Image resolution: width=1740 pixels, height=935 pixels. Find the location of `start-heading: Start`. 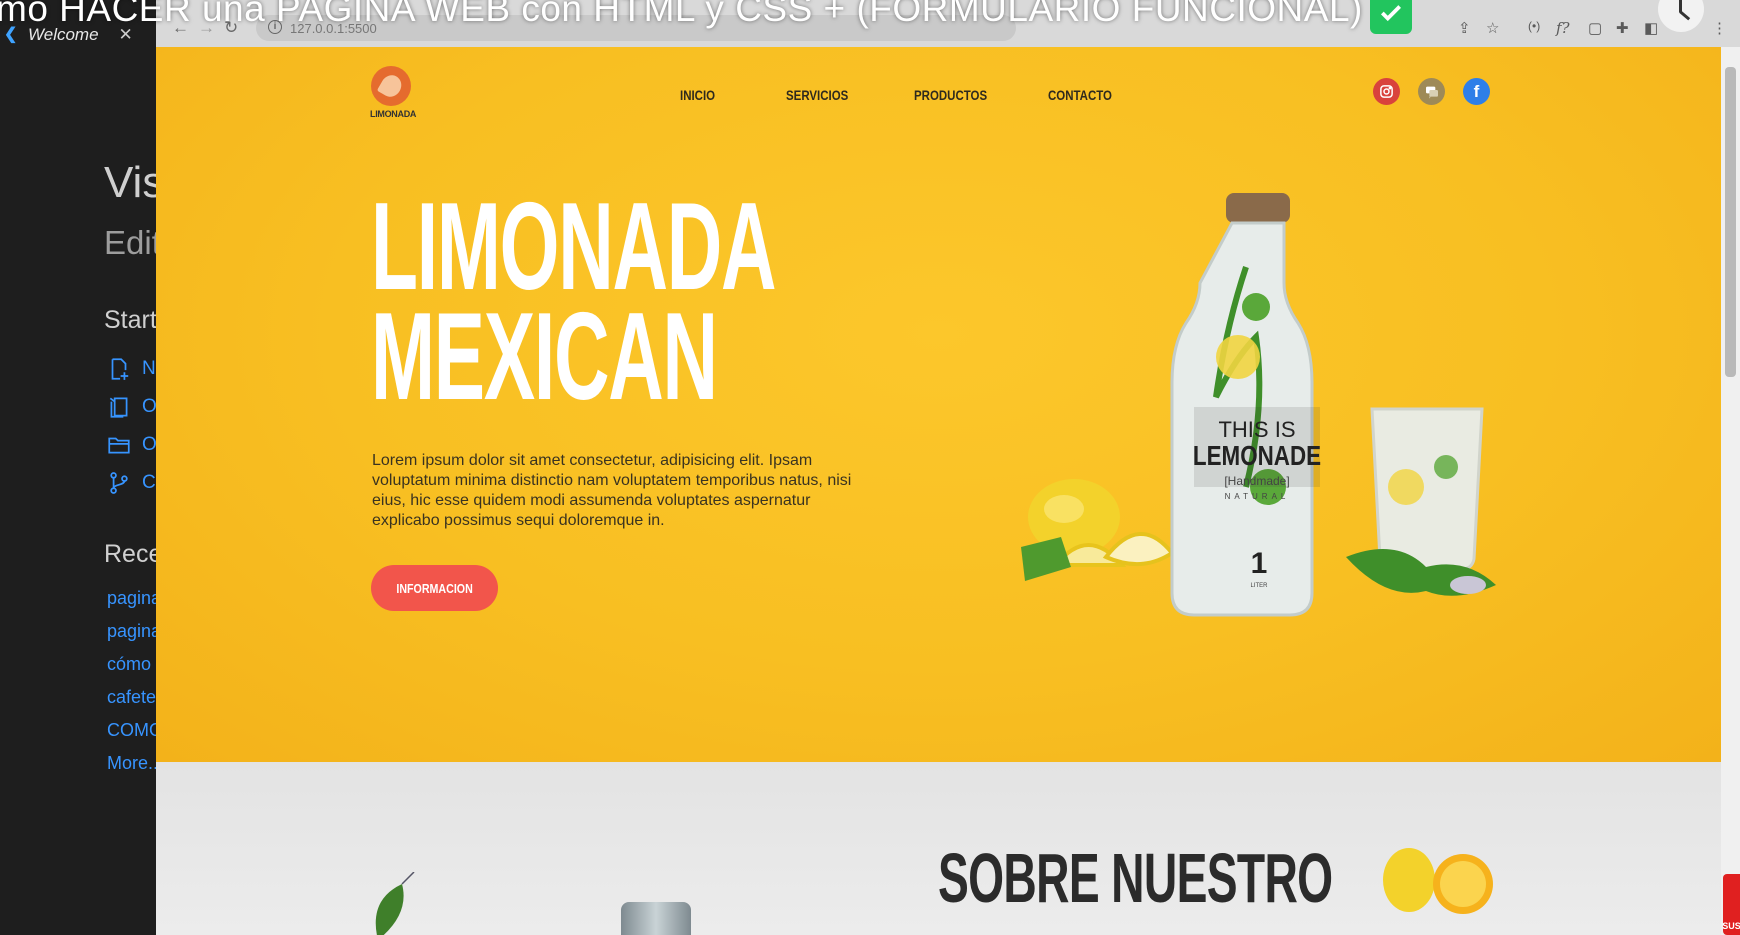

start-heading: Start is located at coordinates (130, 320).